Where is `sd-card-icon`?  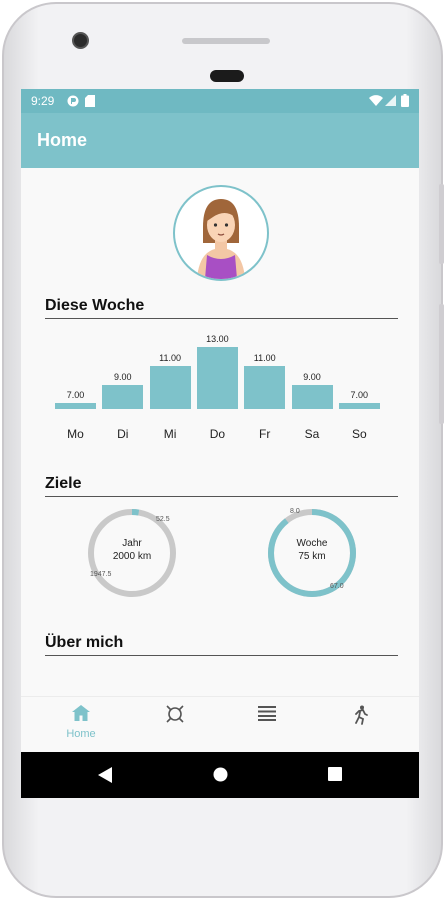 sd-card-icon is located at coordinates (90, 101).